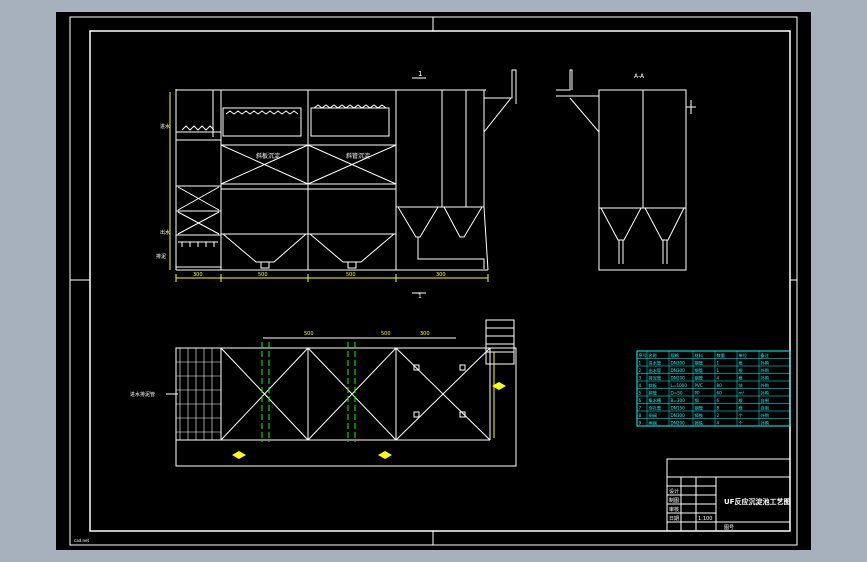  What do you see at coordinates (729, 528) in the screenshot?
I see `drawing-sheet: 图号` at bounding box center [729, 528].